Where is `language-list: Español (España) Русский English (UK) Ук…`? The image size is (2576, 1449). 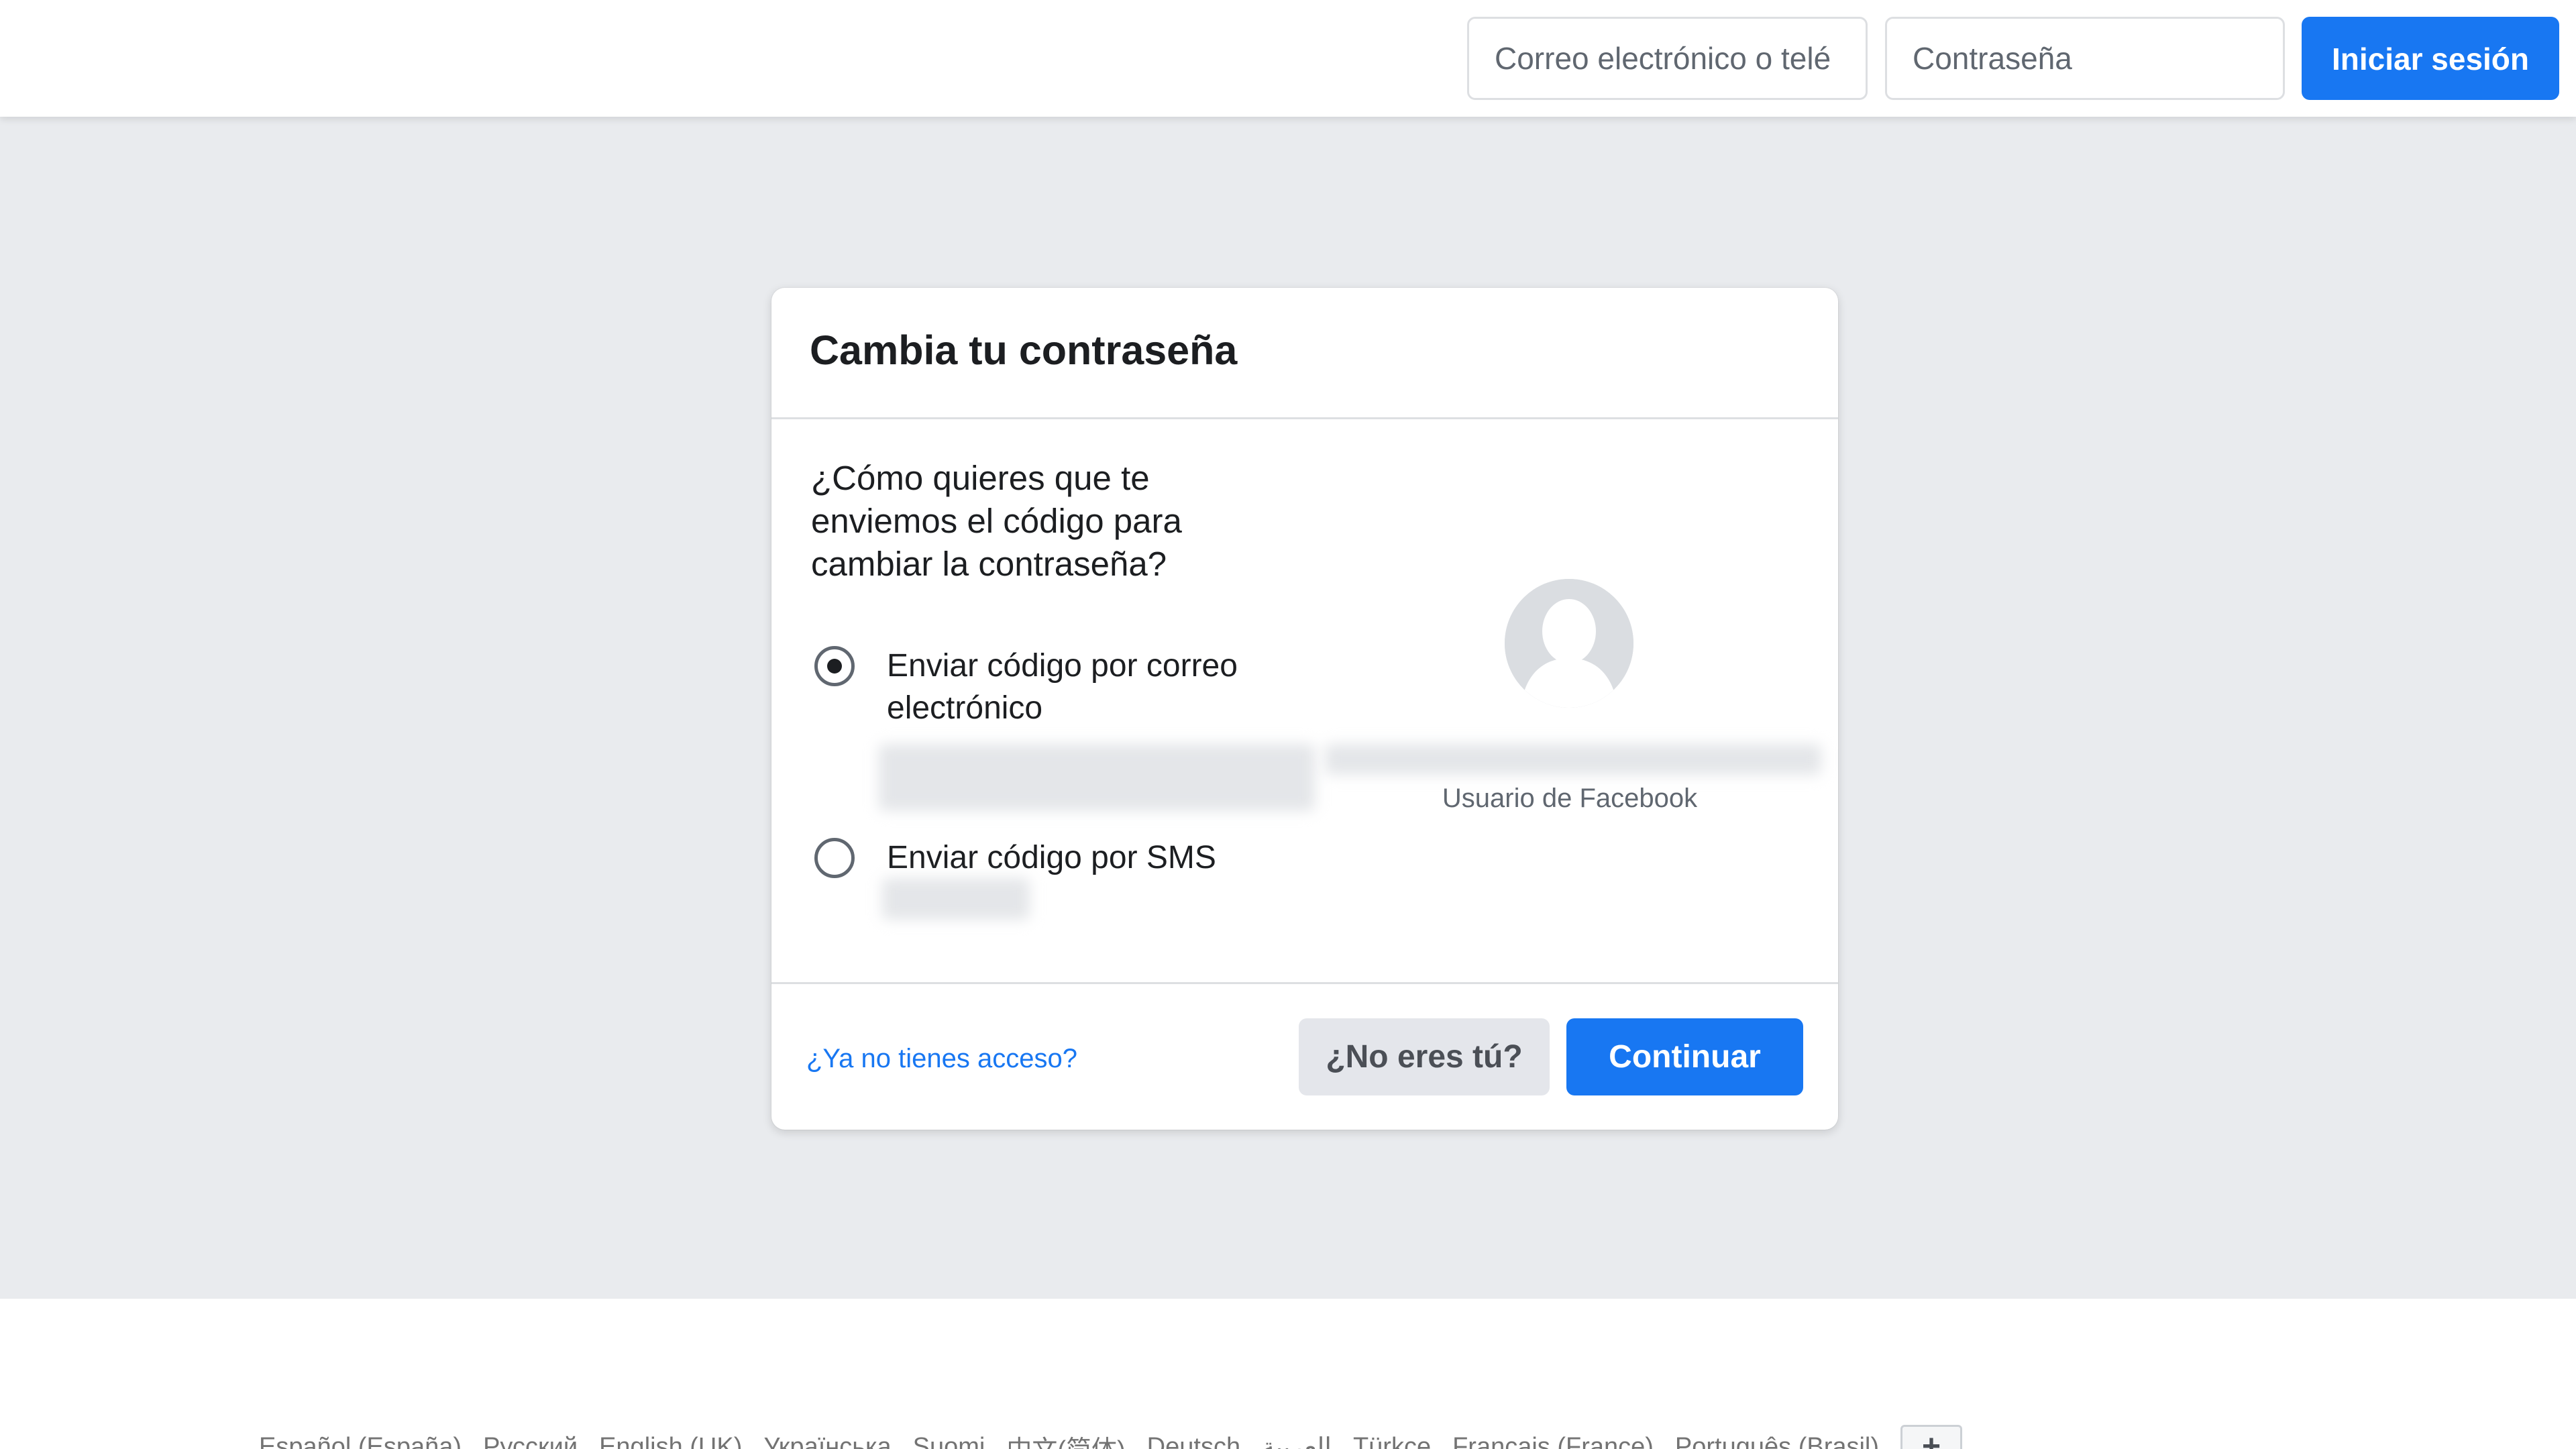
language-list: Español (España) Русский English (UK) Ук… is located at coordinates (1111, 1437).